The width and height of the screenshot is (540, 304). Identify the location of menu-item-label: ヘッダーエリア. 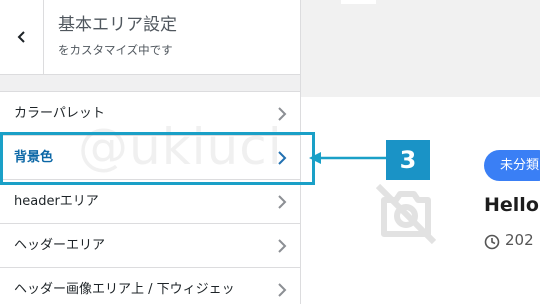
(60, 245).